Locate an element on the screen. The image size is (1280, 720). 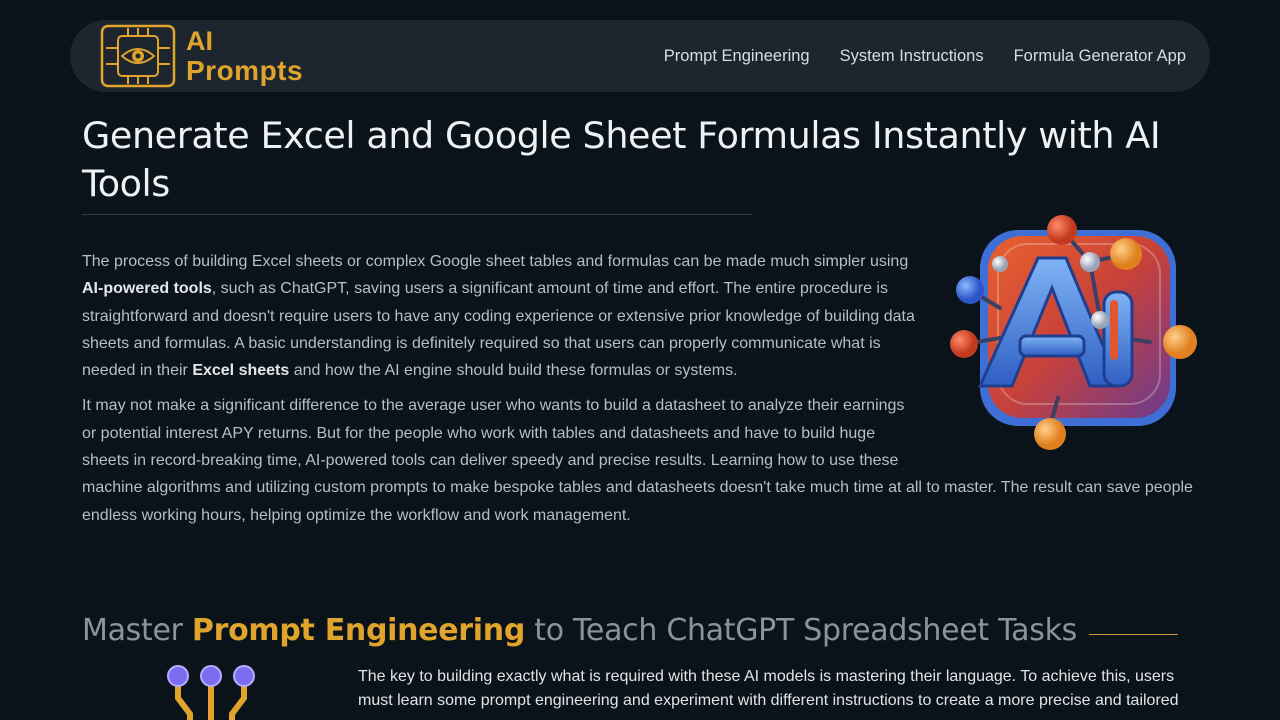
site-logo: AI Prompts is located at coordinates (201, 56).